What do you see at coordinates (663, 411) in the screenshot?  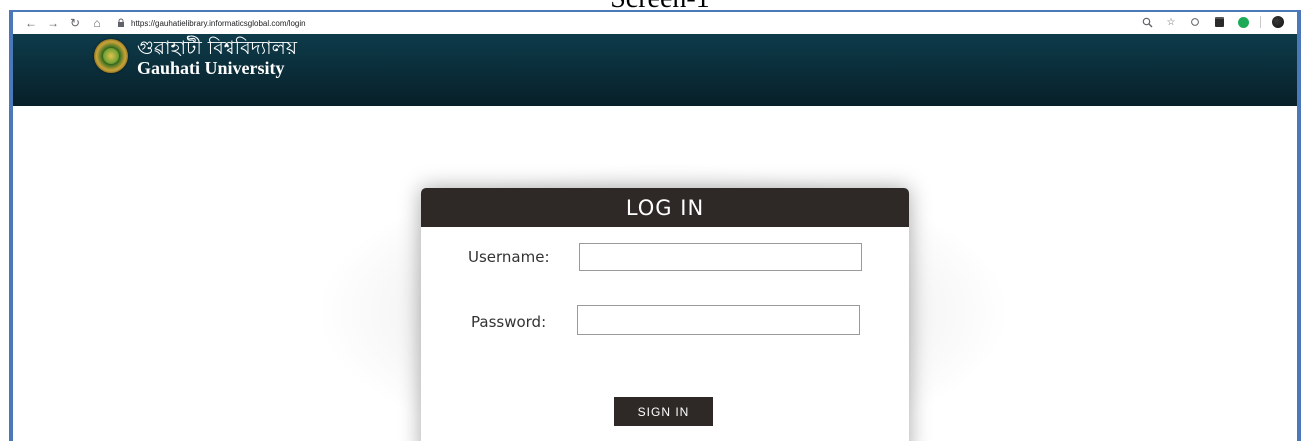 I see `sign-in-button: SIGN IN` at bounding box center [663, 411].